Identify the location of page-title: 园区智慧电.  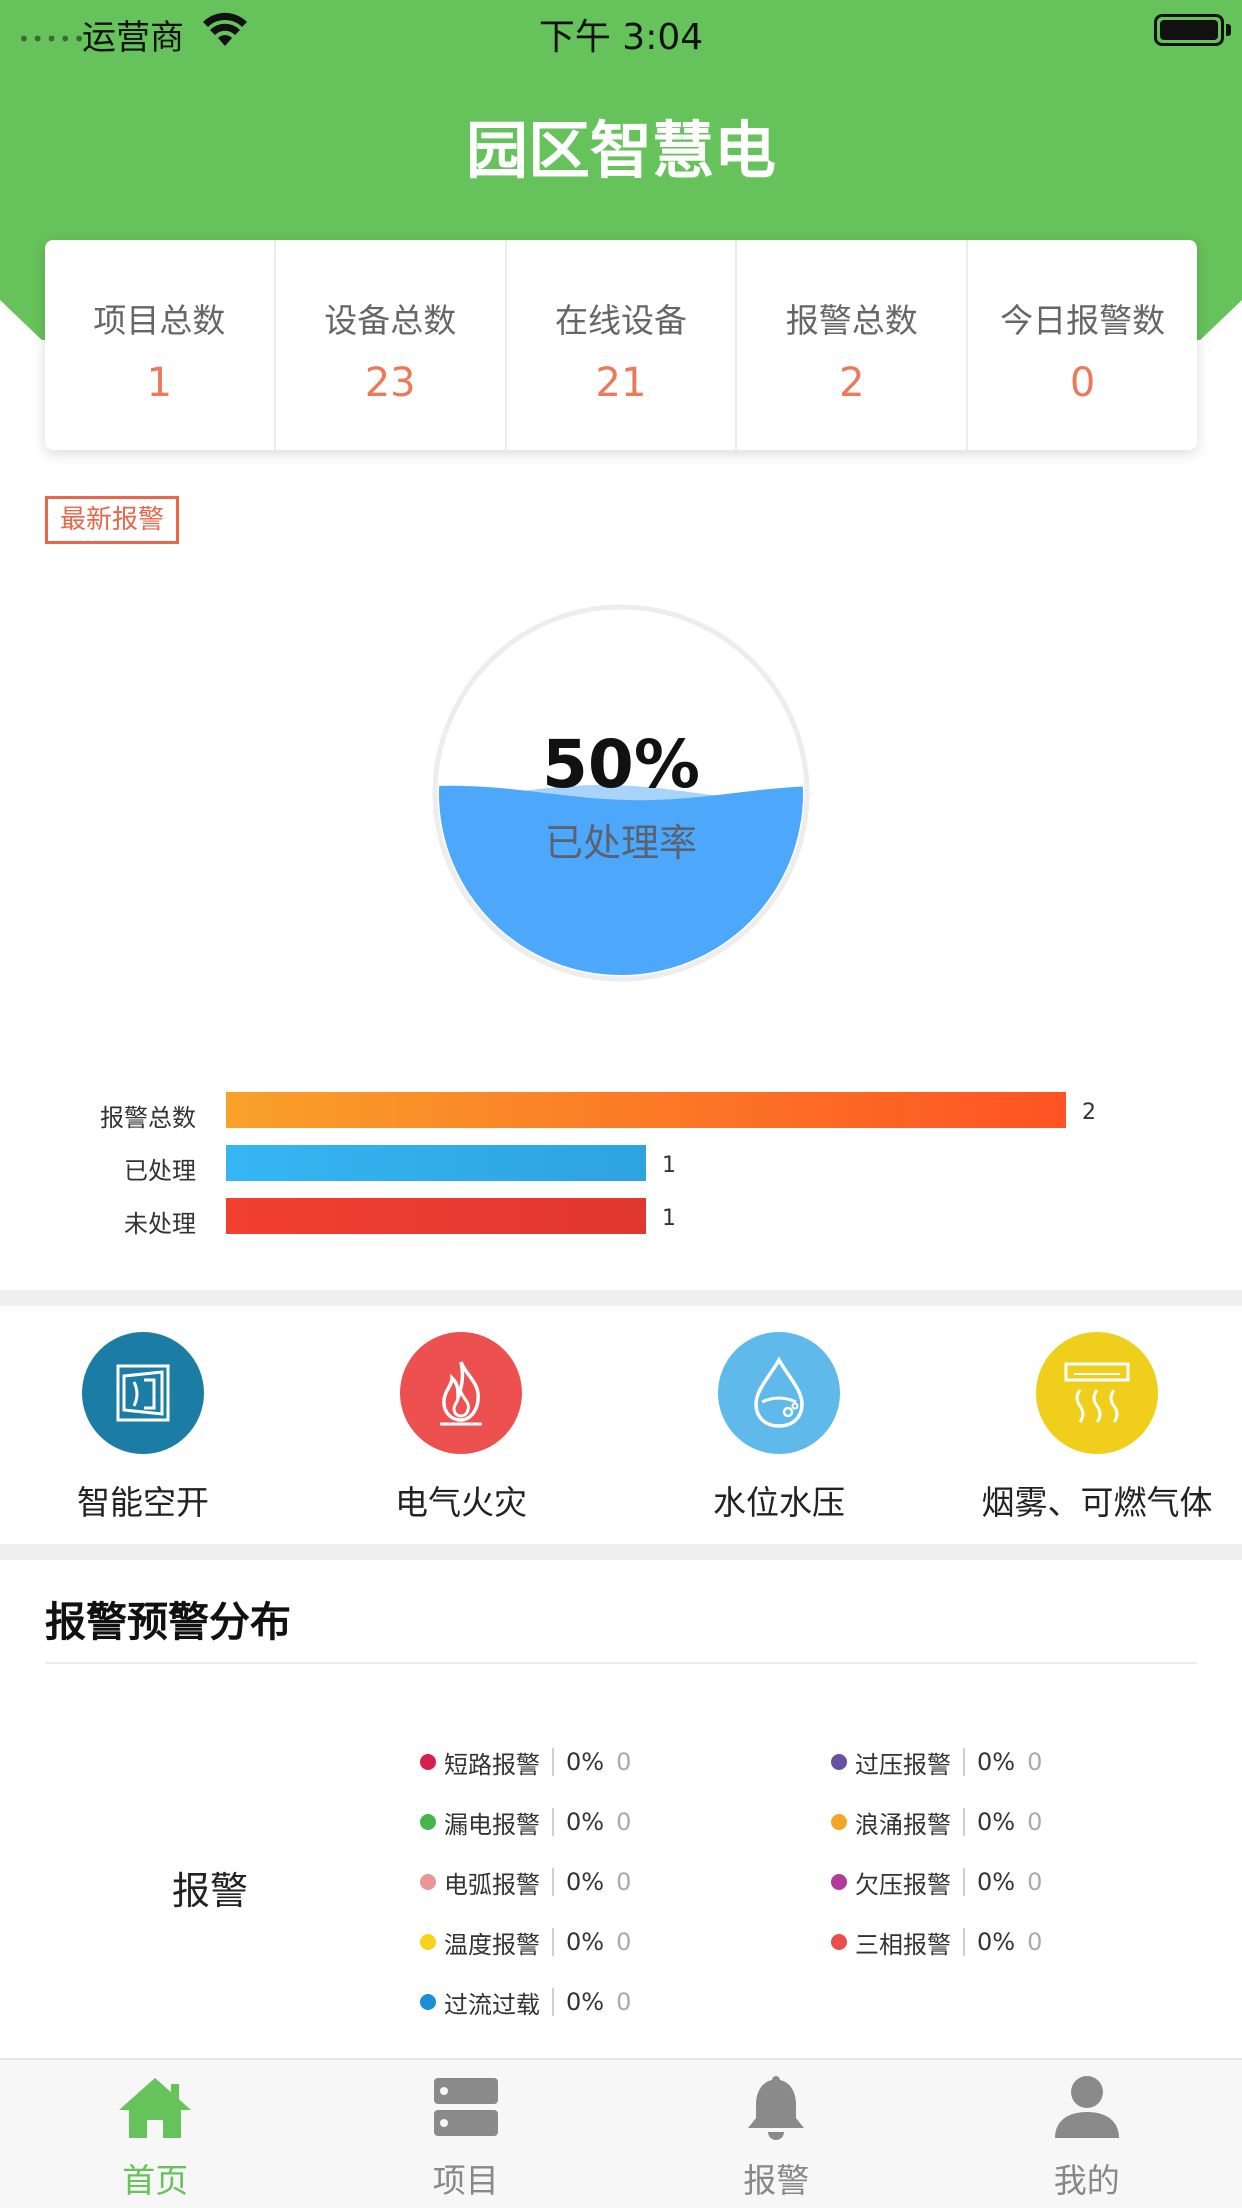
(620, 150).